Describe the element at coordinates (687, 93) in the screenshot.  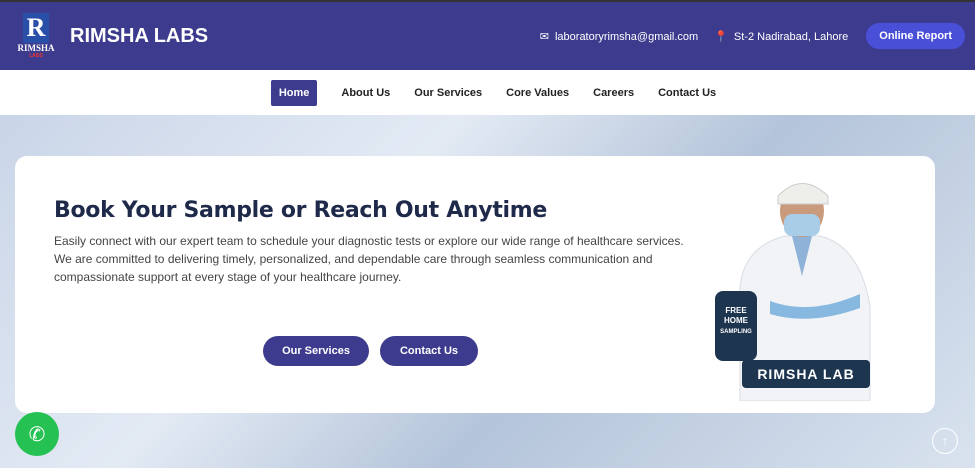
I see `nav-contact-us: Contact Us` at that location.